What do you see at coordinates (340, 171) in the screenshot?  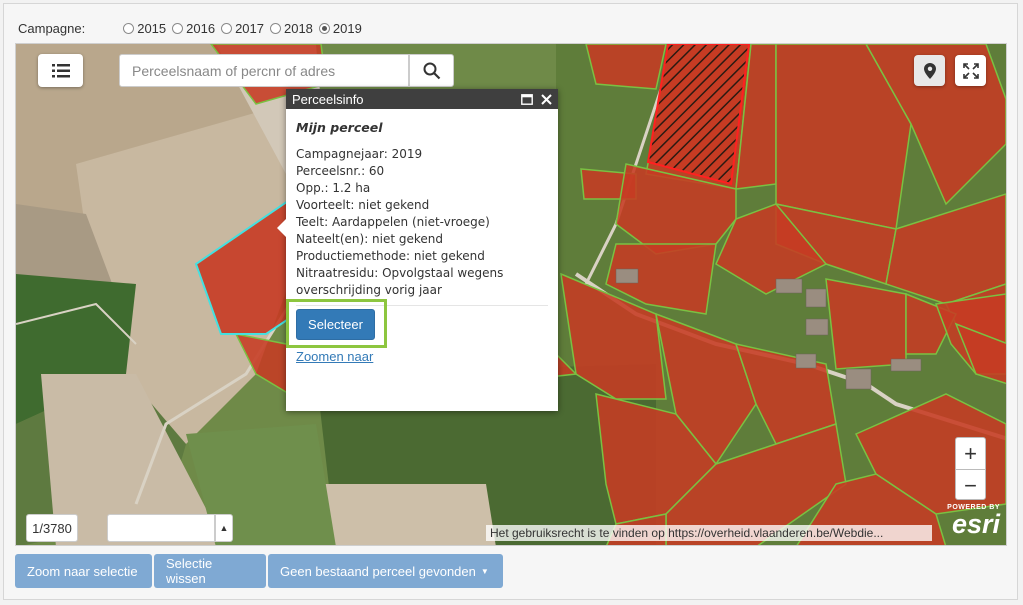 I see `info-parcel-number: Perceelsnr.: 60` at bounding box center [340, 171].